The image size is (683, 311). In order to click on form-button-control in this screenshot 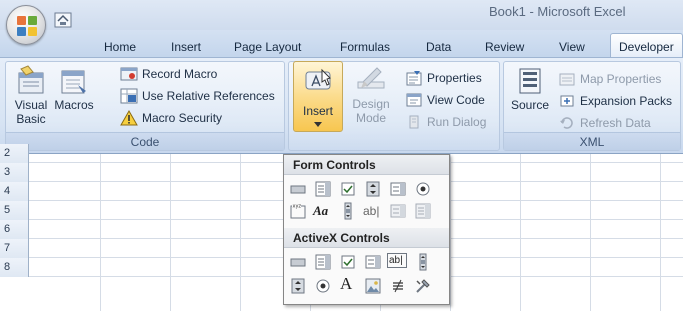, I will do `click(298, 189)`.